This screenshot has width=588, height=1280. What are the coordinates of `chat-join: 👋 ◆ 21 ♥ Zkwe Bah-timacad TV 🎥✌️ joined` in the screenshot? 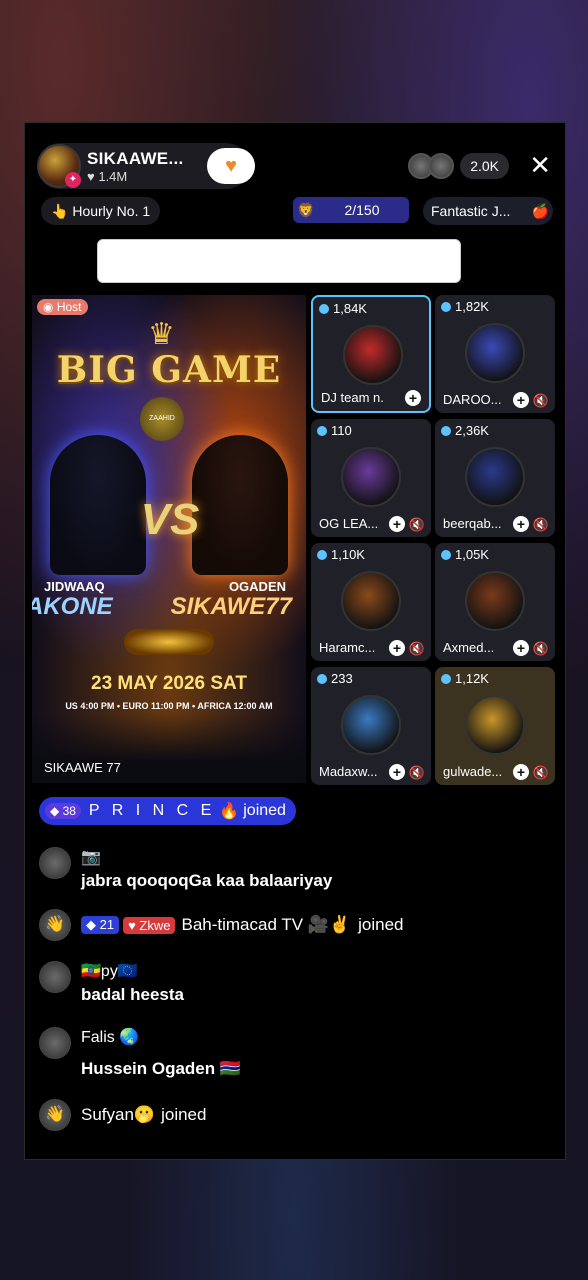 It's located at (299, 927).